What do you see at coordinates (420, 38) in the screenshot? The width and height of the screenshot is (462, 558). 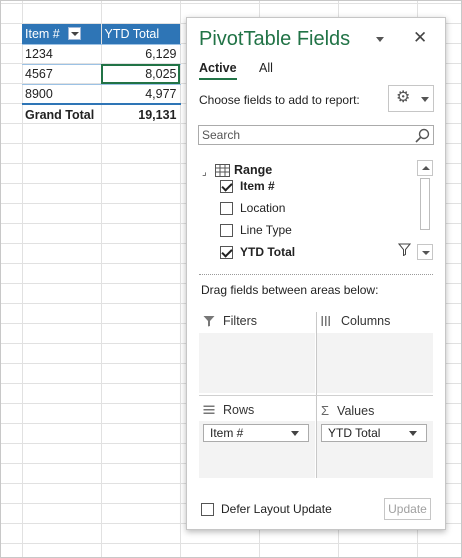 I see `close-icon: ✕` at bounding box center [420, 38].